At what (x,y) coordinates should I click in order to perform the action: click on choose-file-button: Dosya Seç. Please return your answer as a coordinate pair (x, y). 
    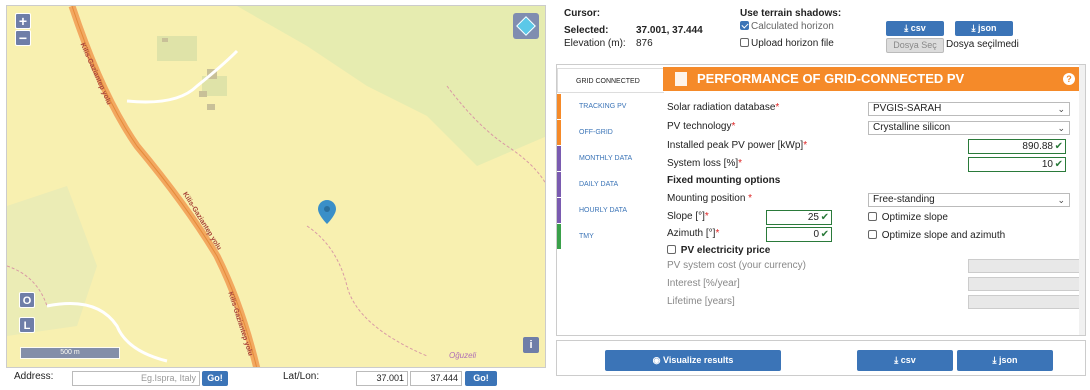
    Looking at the image, I should click on (915, 45).